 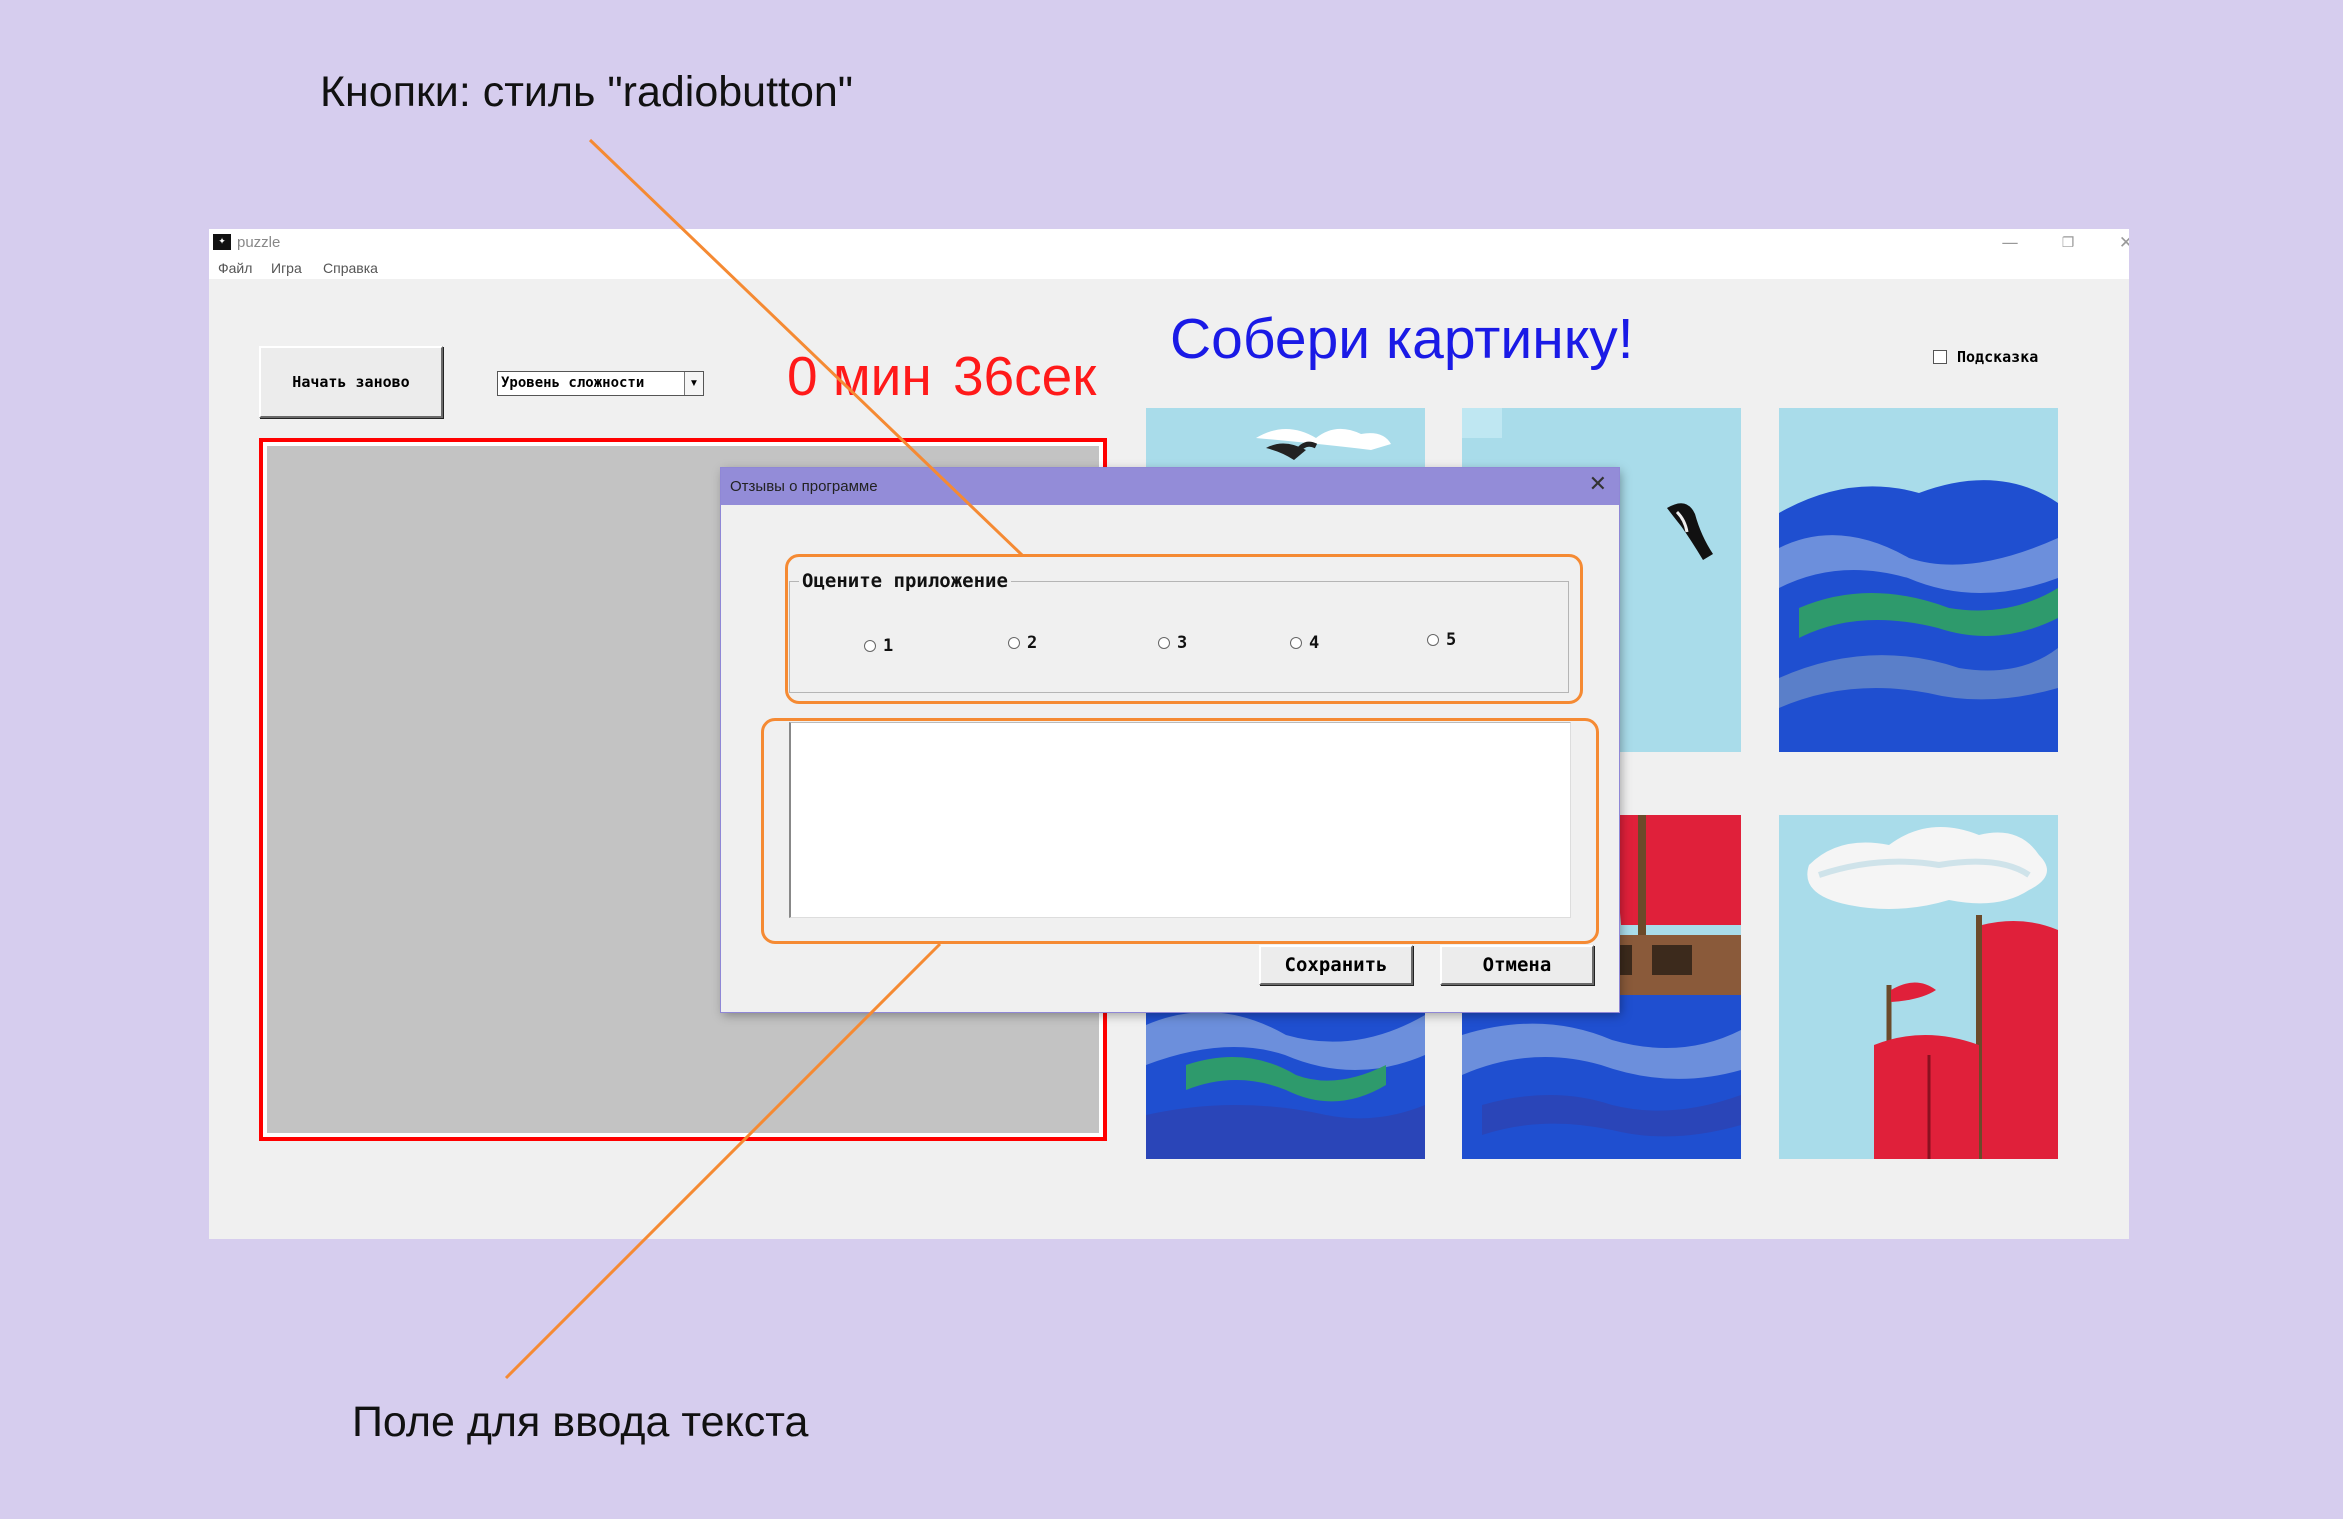 I want to click on window-title: puzzle, so click(x=259, y=242).